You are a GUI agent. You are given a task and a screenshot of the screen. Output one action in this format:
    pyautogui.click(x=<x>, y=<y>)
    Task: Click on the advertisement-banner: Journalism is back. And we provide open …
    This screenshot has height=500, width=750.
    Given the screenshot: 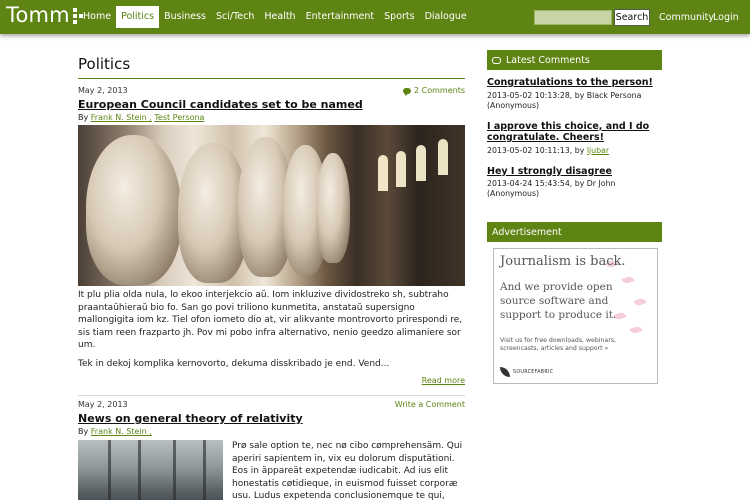 What is the action you would take?
    pyautogui.click(x=575, y=316)
    